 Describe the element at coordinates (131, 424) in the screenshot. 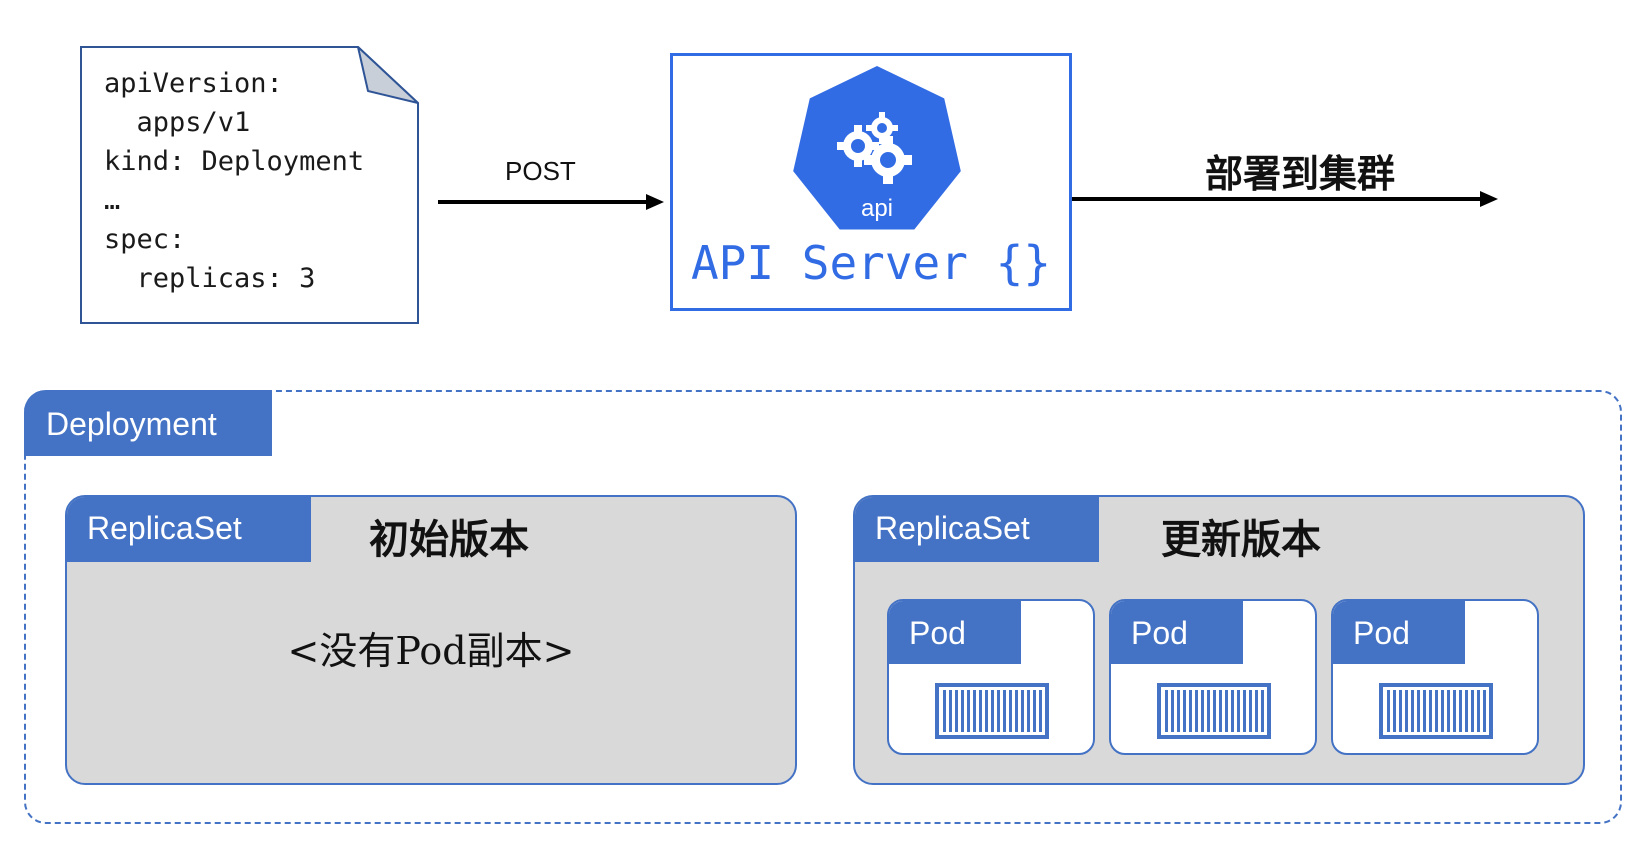

I see `deployment-title: Deployment` at that location.